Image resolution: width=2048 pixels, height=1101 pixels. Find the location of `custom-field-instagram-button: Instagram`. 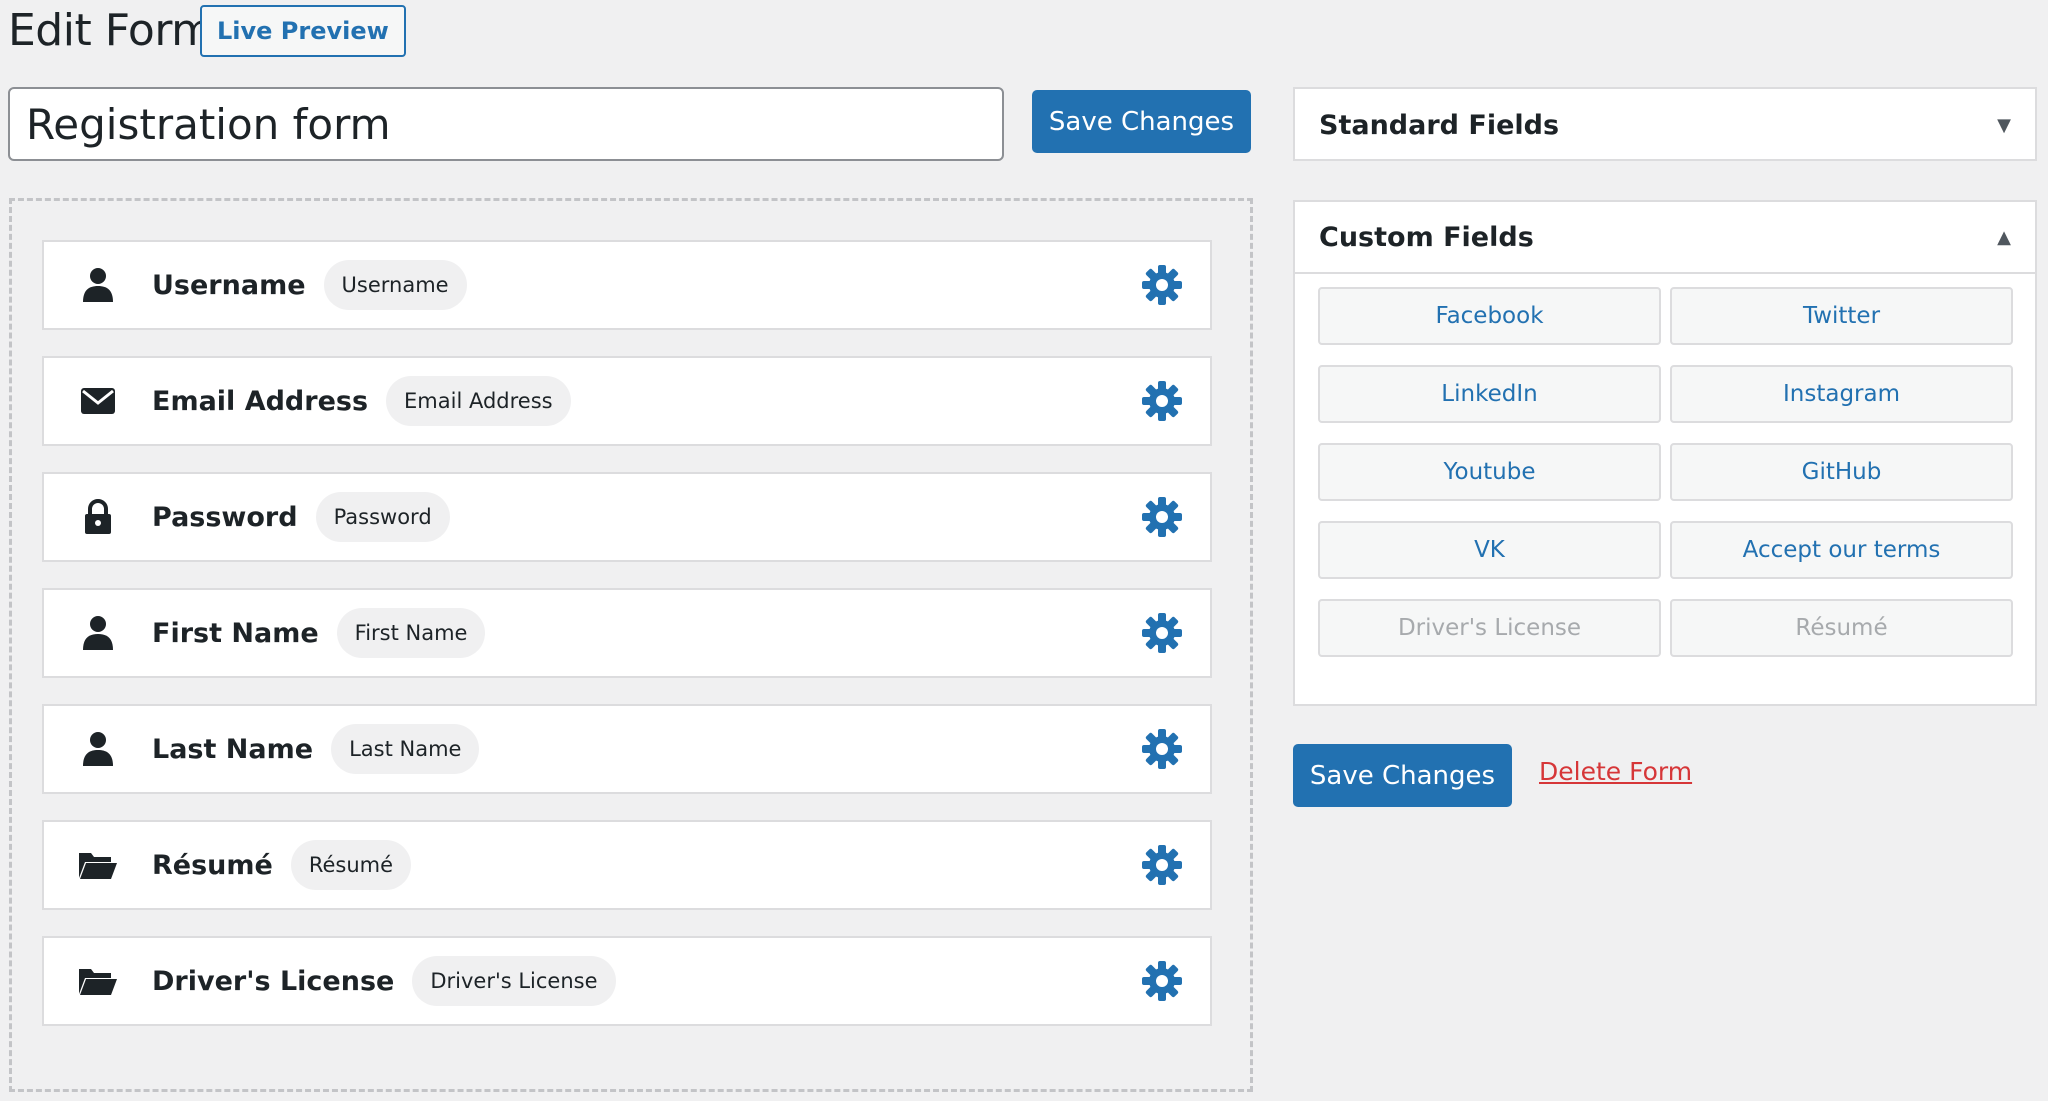

custom-field-instagram-button: Instagram is located at coordinates (1841, 394).